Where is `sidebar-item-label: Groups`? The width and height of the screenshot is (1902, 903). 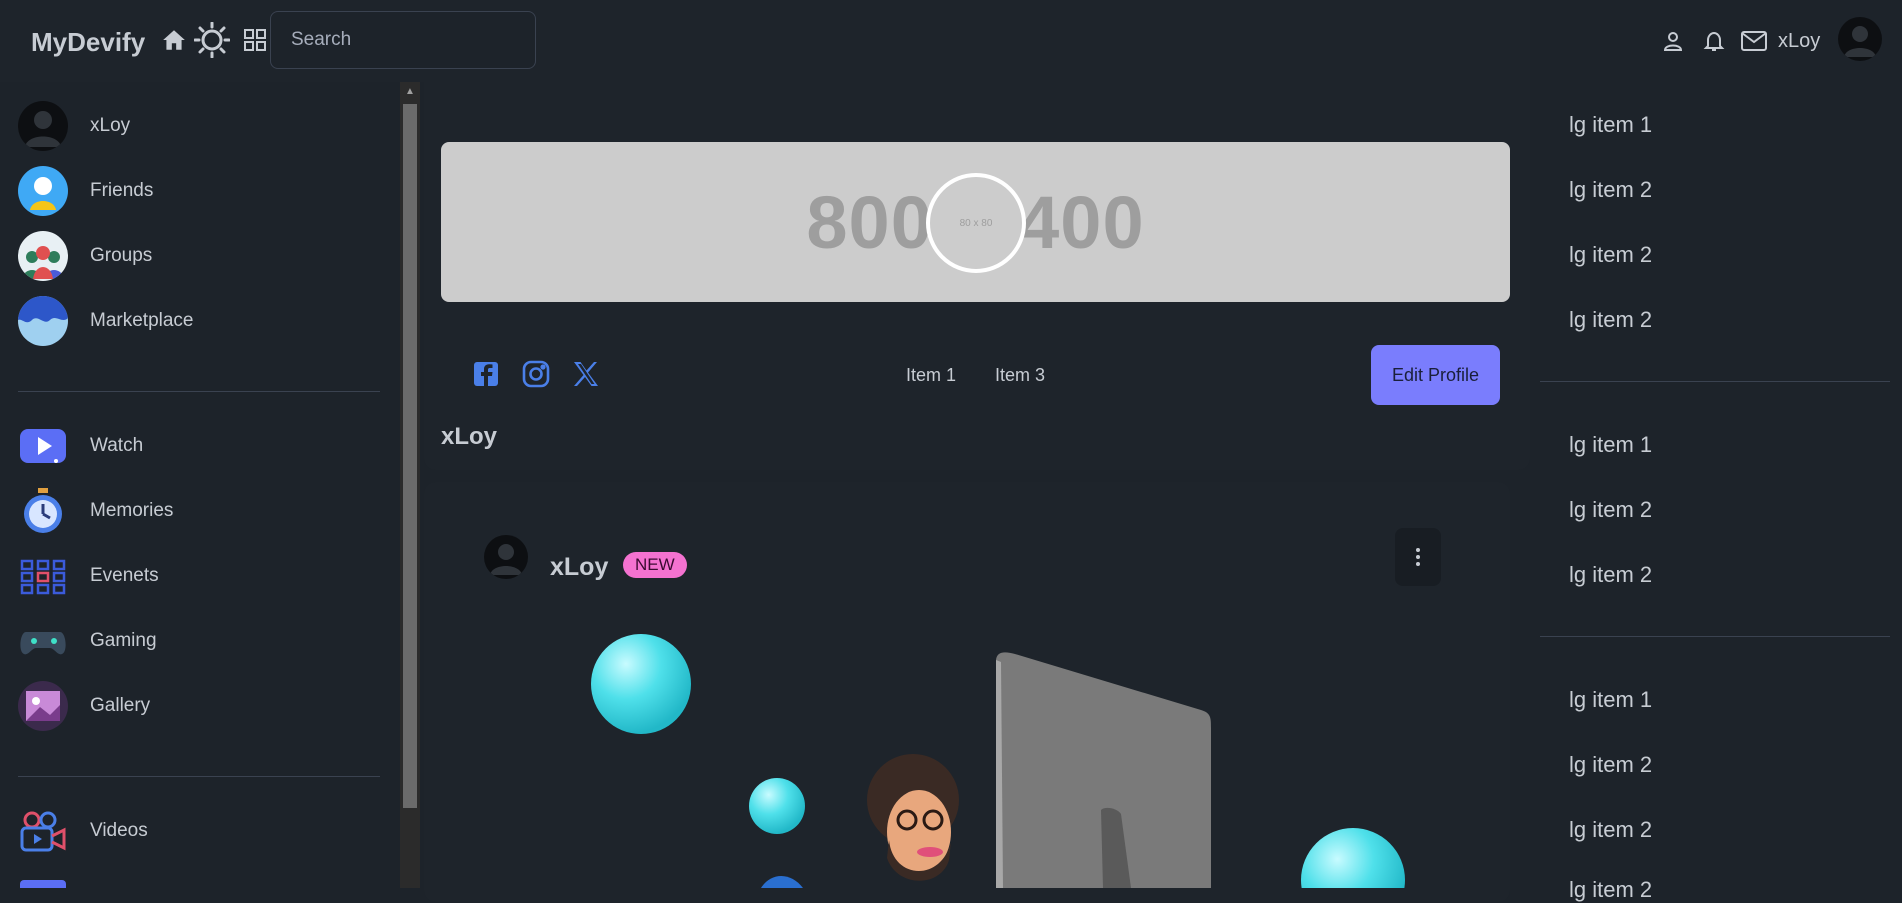
sidebar-item-label: Groups is located at coordinates (121, 255).